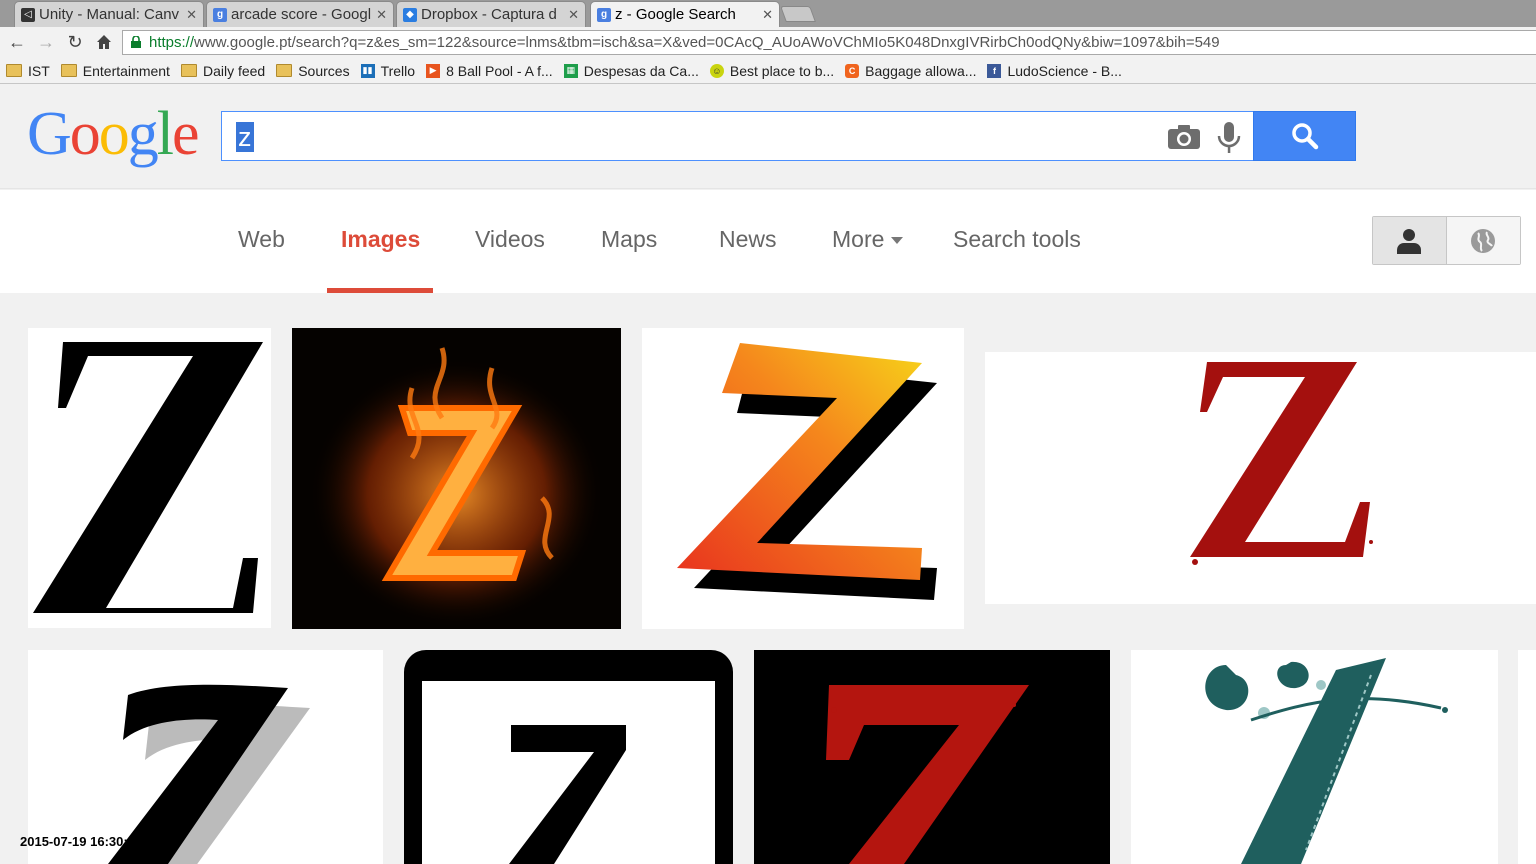  What do you see at coordinates (716, 70) in the screenshot?
I see `smiley-icon: ☺` at bounding box center [716, 70].